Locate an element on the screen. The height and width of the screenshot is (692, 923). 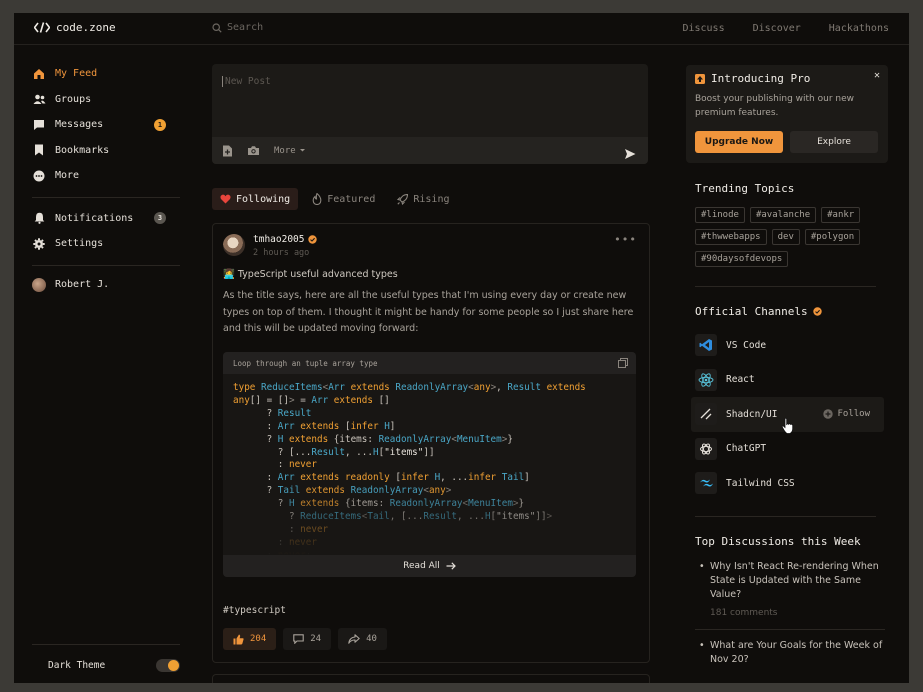
topic-chip: #avalanche is located at coordinates (783, 215).